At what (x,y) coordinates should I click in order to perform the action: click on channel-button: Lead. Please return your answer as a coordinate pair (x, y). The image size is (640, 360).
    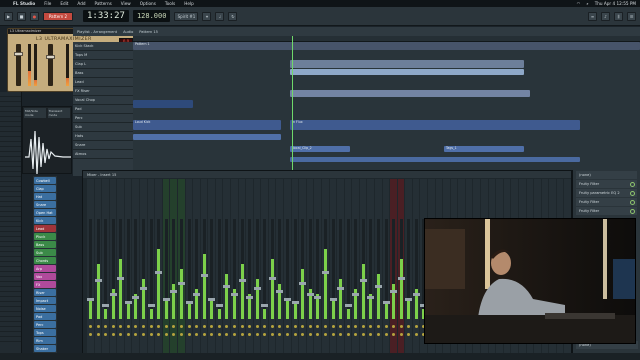
    Looking at the image, I should click on (45, 228).